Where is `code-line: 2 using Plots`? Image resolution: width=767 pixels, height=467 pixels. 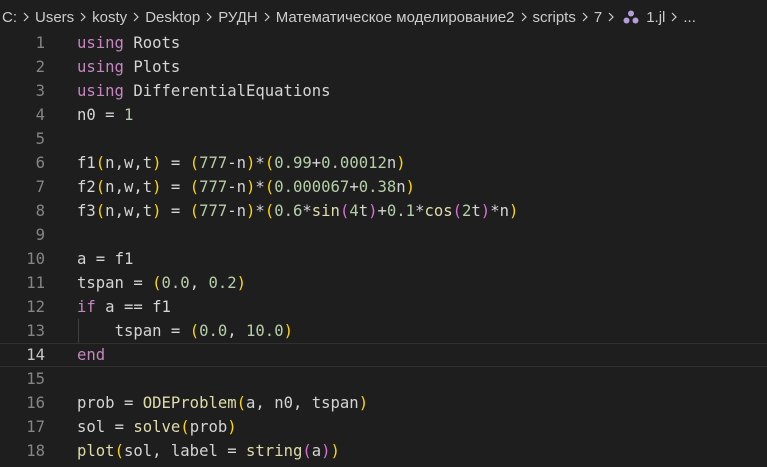
code-line: 2 using Plots is located at coordinates (383, 67).